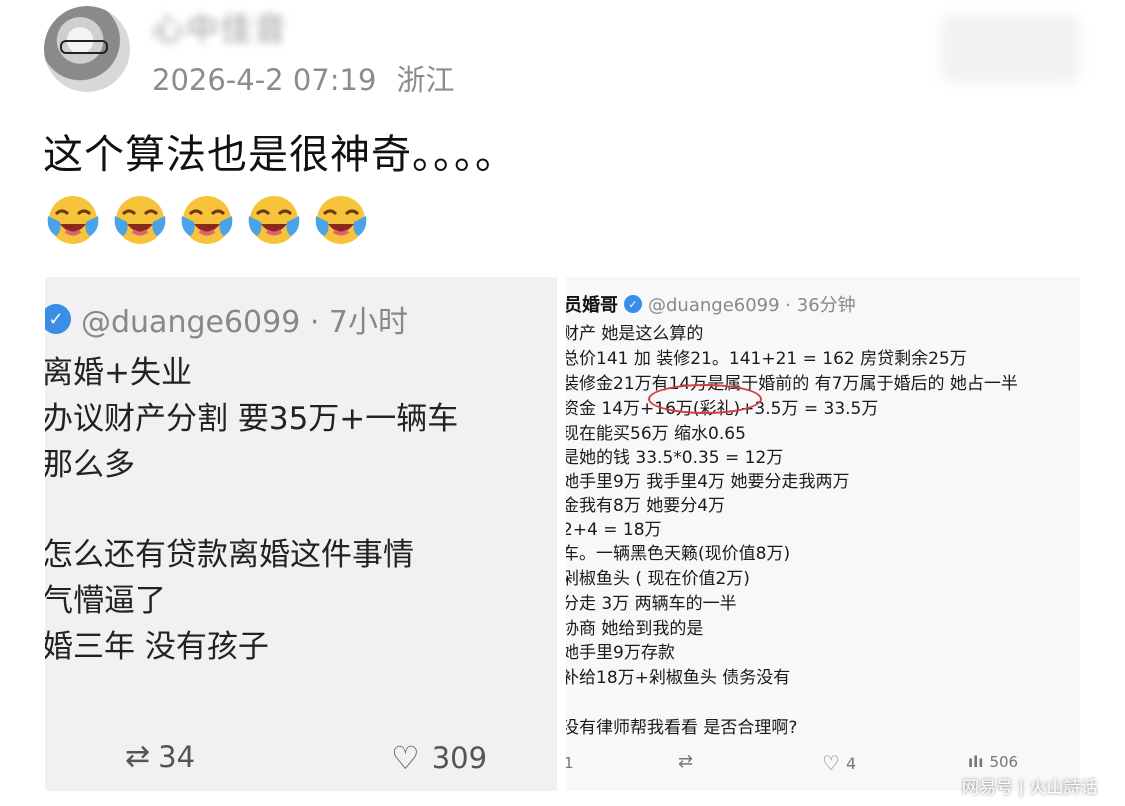 Image resolution: width=1125 pixels, height=806 pixels. I want to click on left-line: 怎么还有贷款离婚这件事情, so click(229, 555).